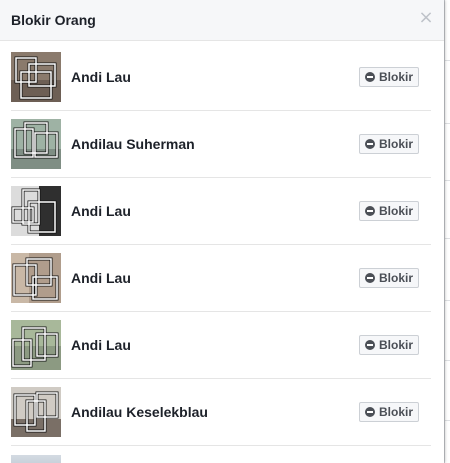 This screenshot has height=463, width=450. I want to click on close-icon: ×, so click(426, 18).